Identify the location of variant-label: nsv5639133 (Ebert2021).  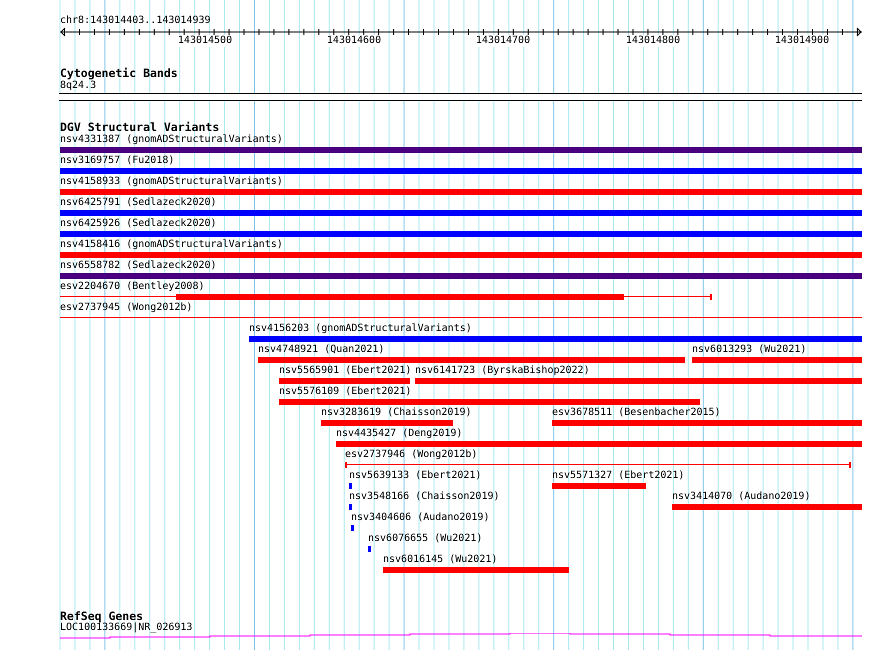
(415, 476).